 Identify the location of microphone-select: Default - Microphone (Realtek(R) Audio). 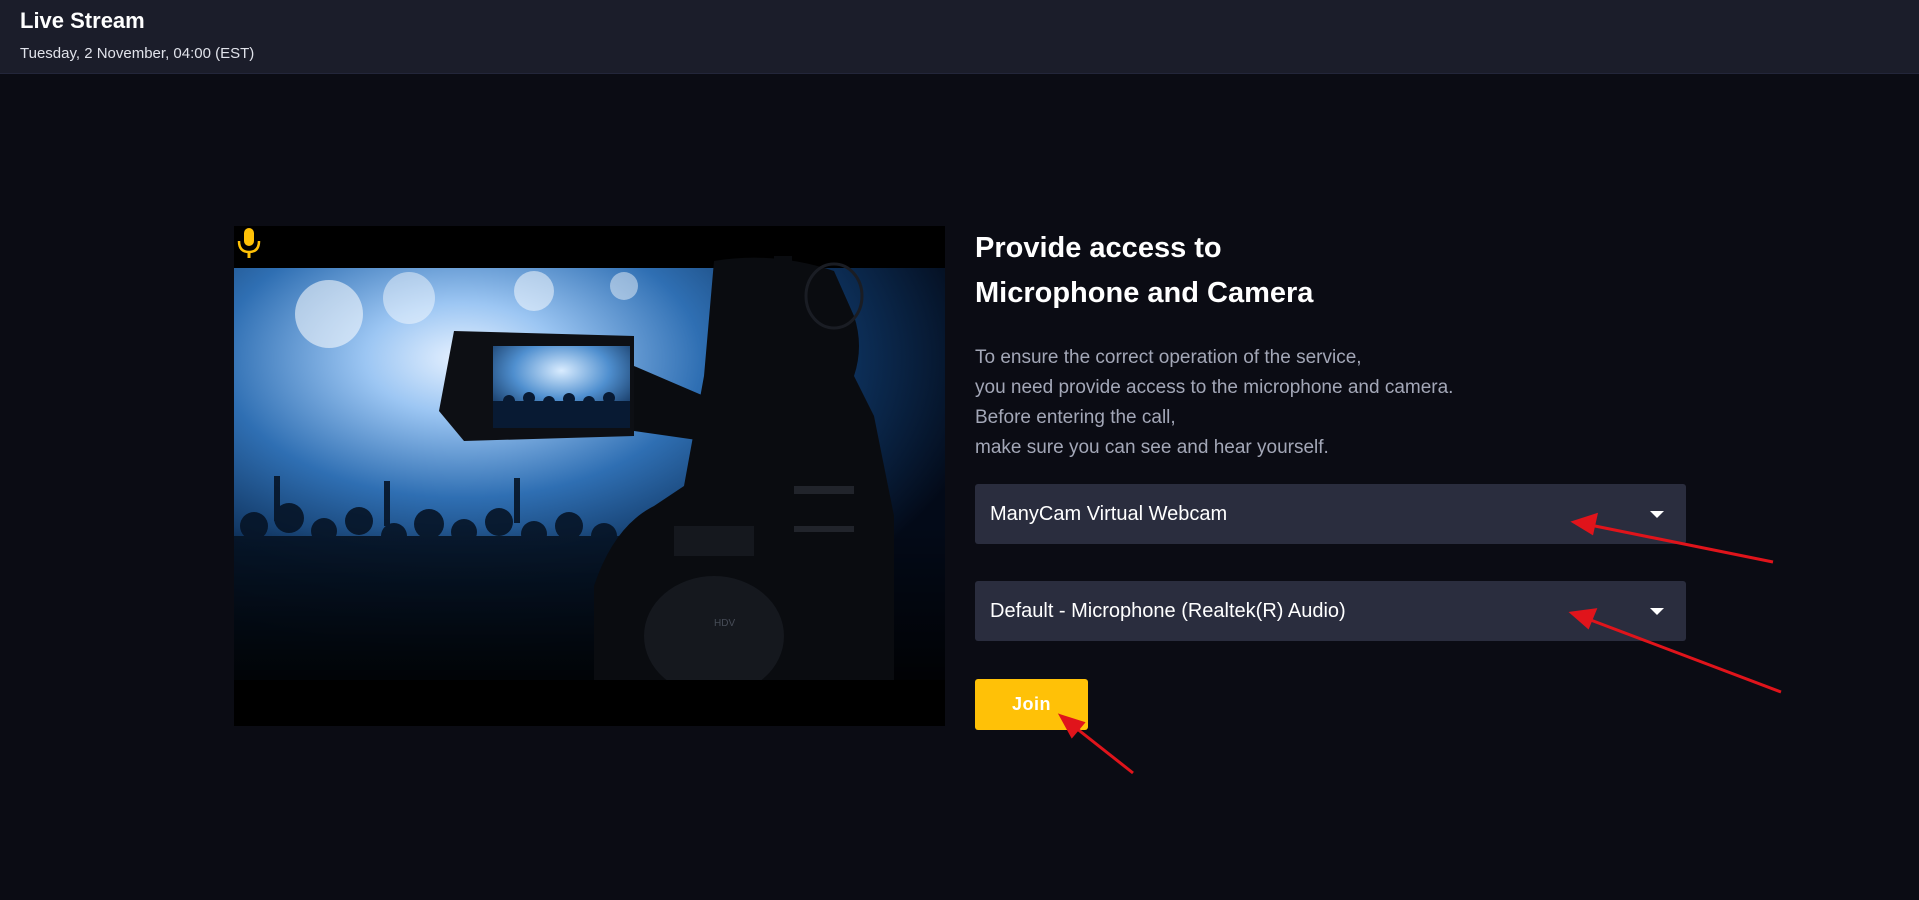
(1330, 611).